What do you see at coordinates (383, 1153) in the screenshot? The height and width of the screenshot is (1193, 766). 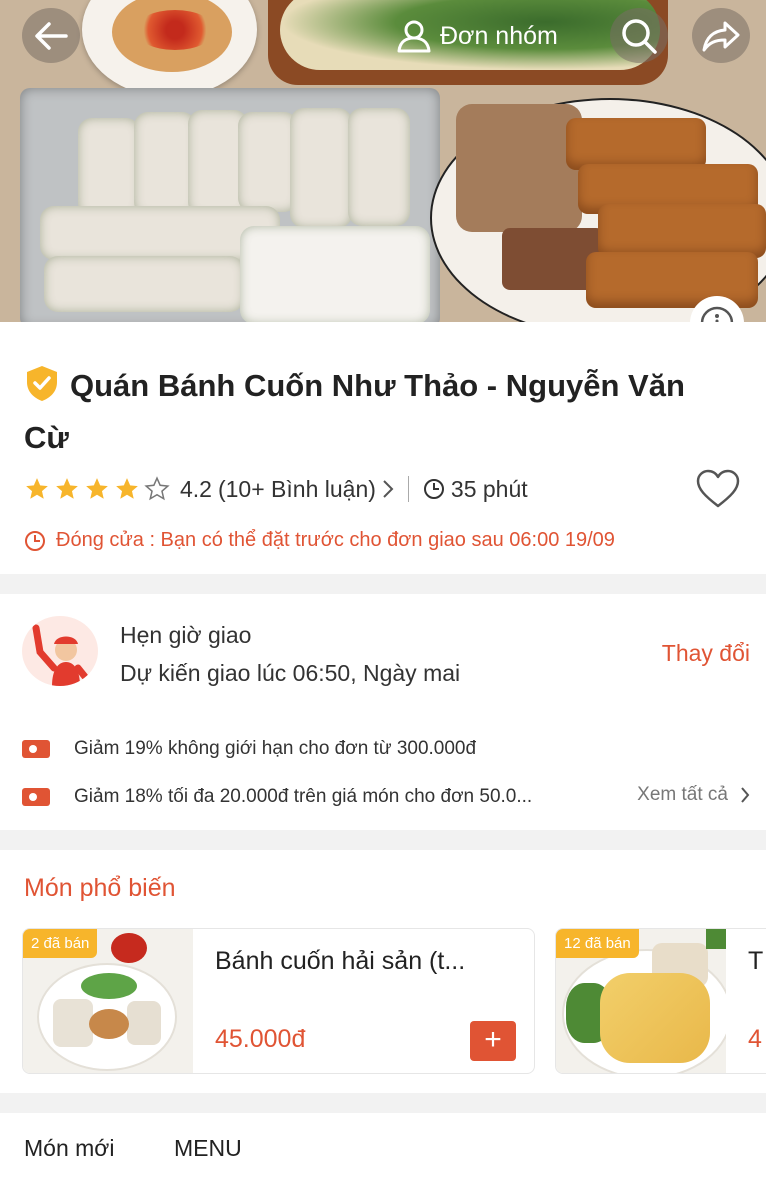 I see `menu-tabs: Món mới MENU` at bounding box center [383, 1153].